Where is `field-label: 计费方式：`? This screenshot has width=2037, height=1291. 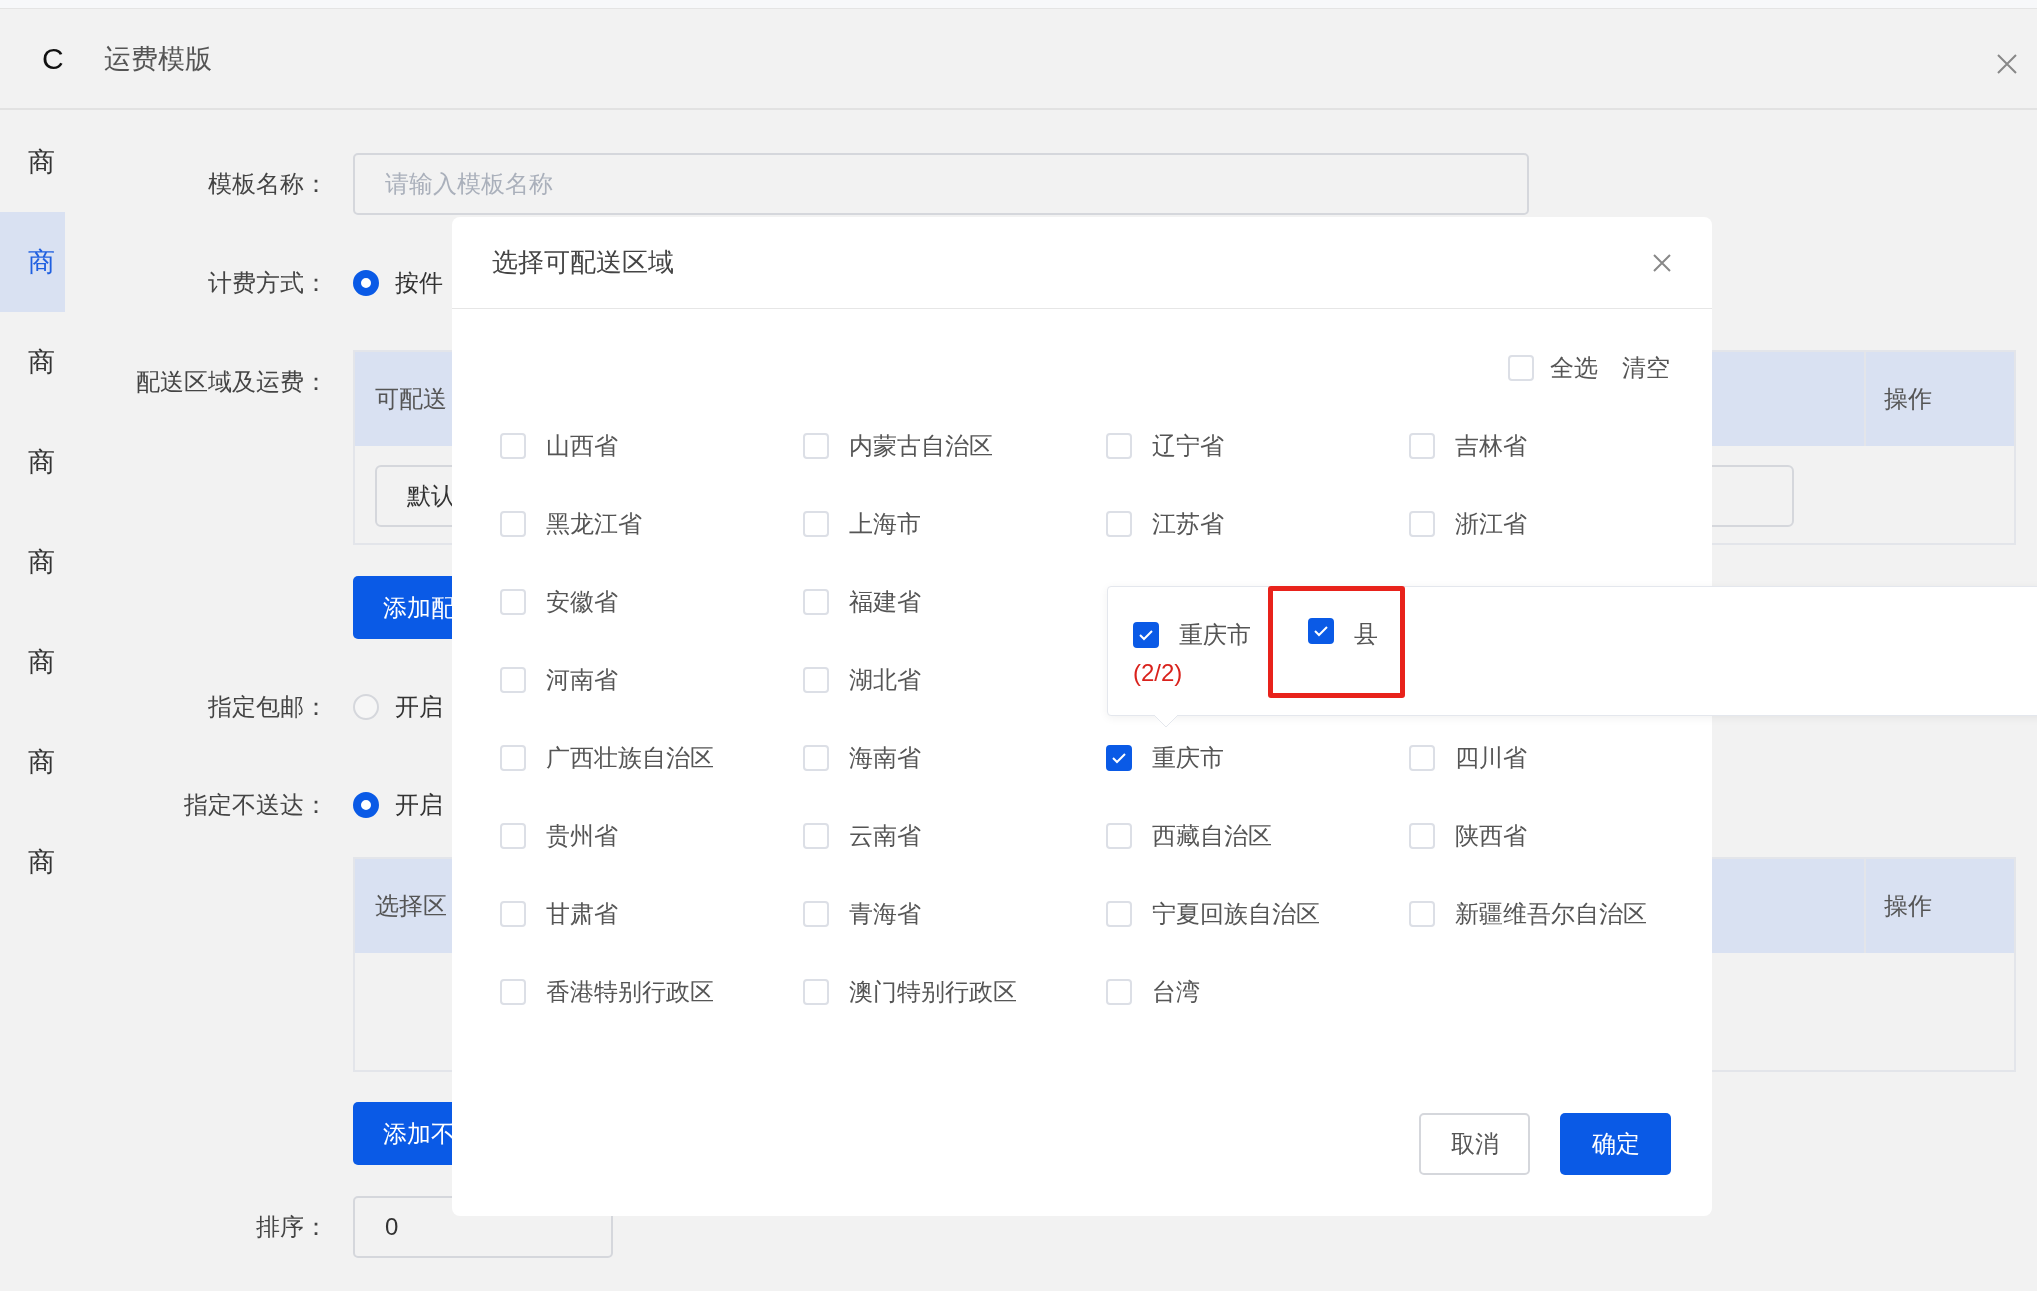
field-label: 计费方式： is located at coordinates (267, 283).